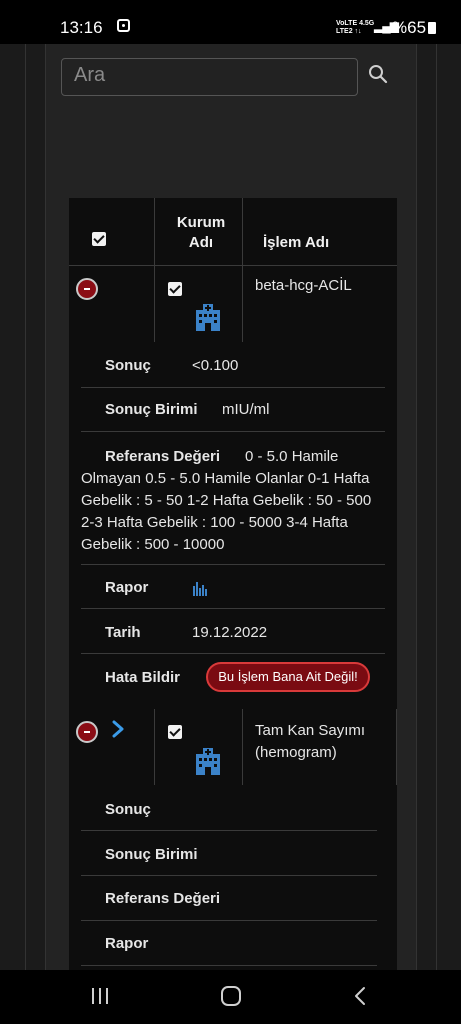  Describe the element at coordinates (296, 242) in the screenshot. I see `header-islem-adi: İşlem Adı` at that location.